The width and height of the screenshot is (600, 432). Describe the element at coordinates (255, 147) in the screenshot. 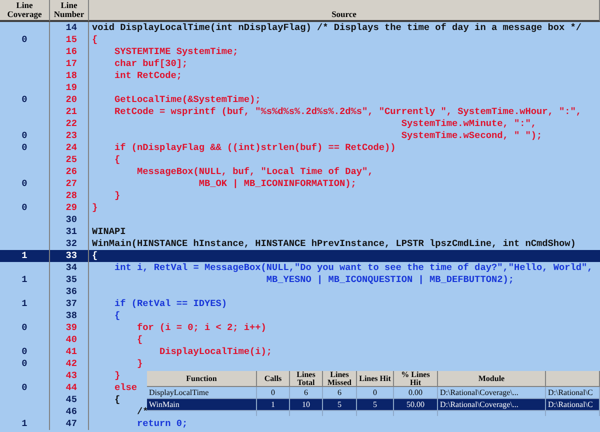

I see `code-line: if (nDisplayFlag && ((int)strlen(buf) == RetCode))` at that location.